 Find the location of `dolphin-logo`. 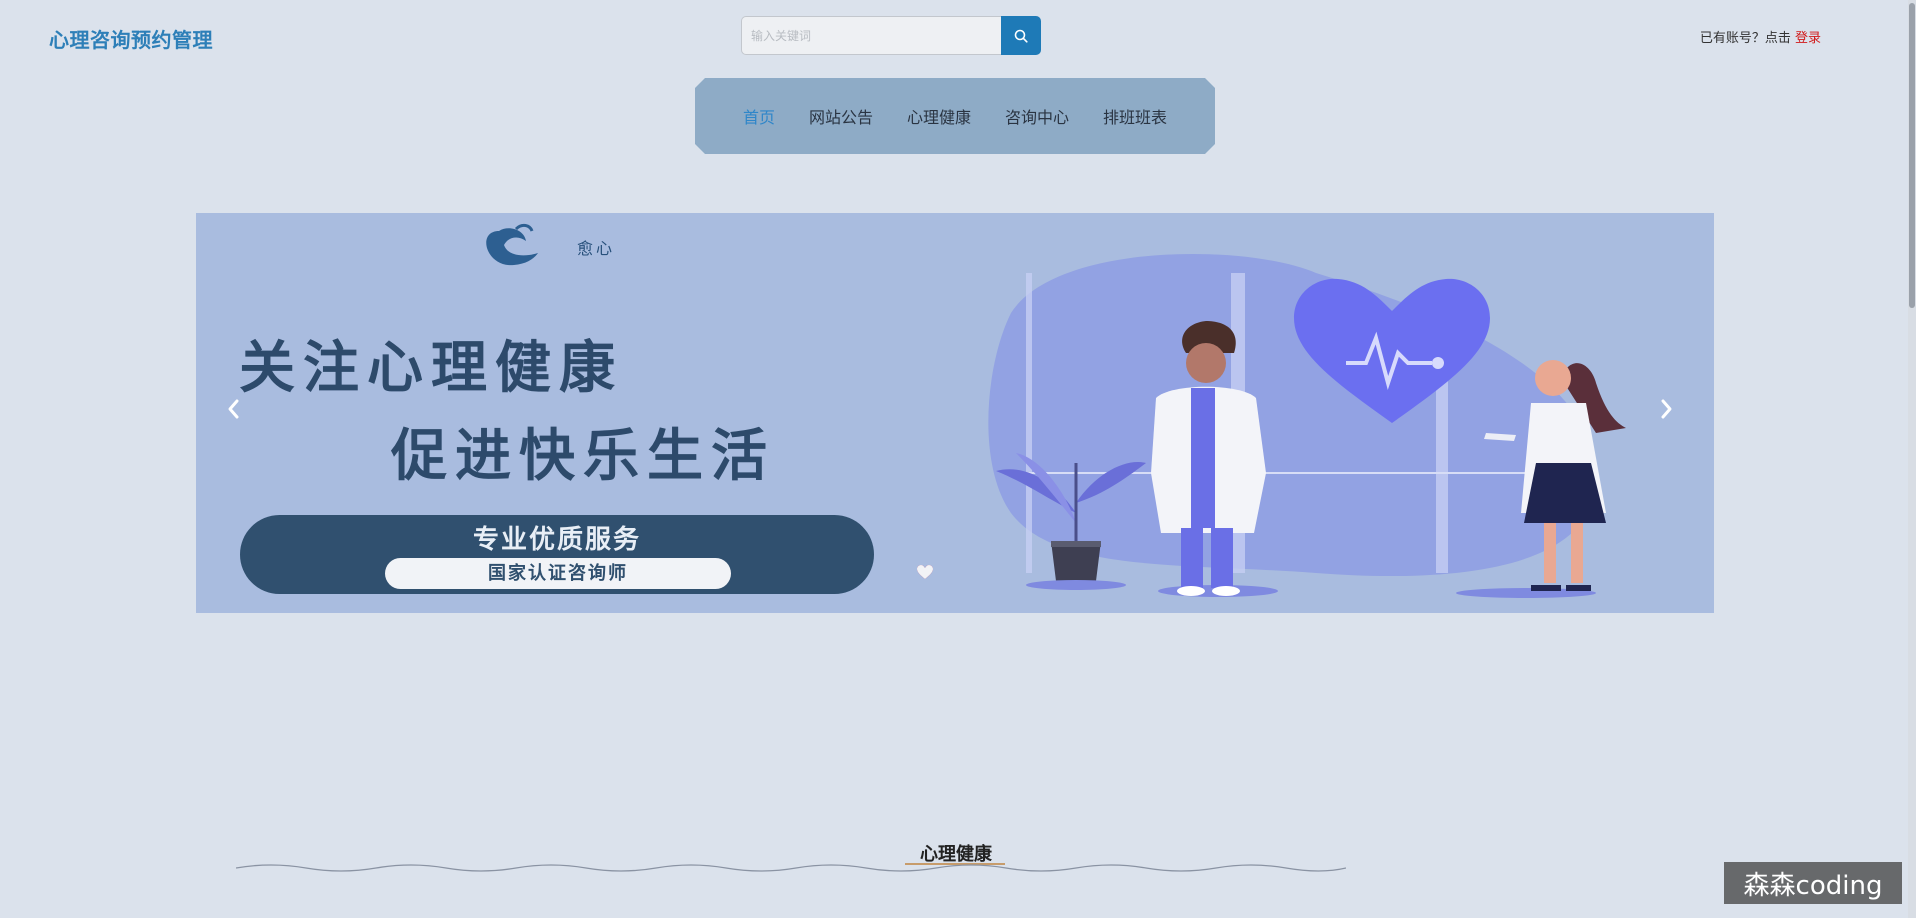

dolphin-logo is located at coordinates (512, 244).